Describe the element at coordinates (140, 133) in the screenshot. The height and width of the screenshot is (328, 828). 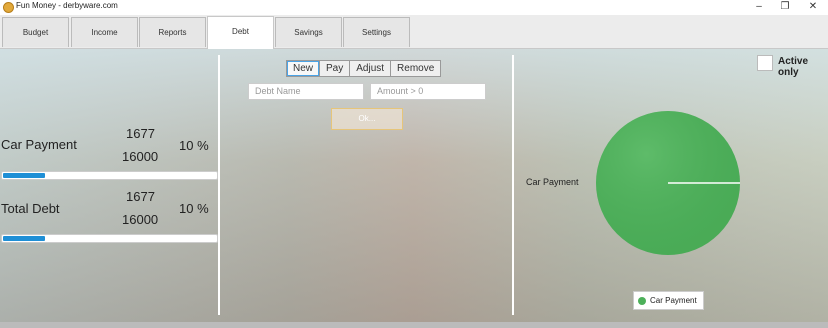
I see `debt-paid: 1677` at that location.